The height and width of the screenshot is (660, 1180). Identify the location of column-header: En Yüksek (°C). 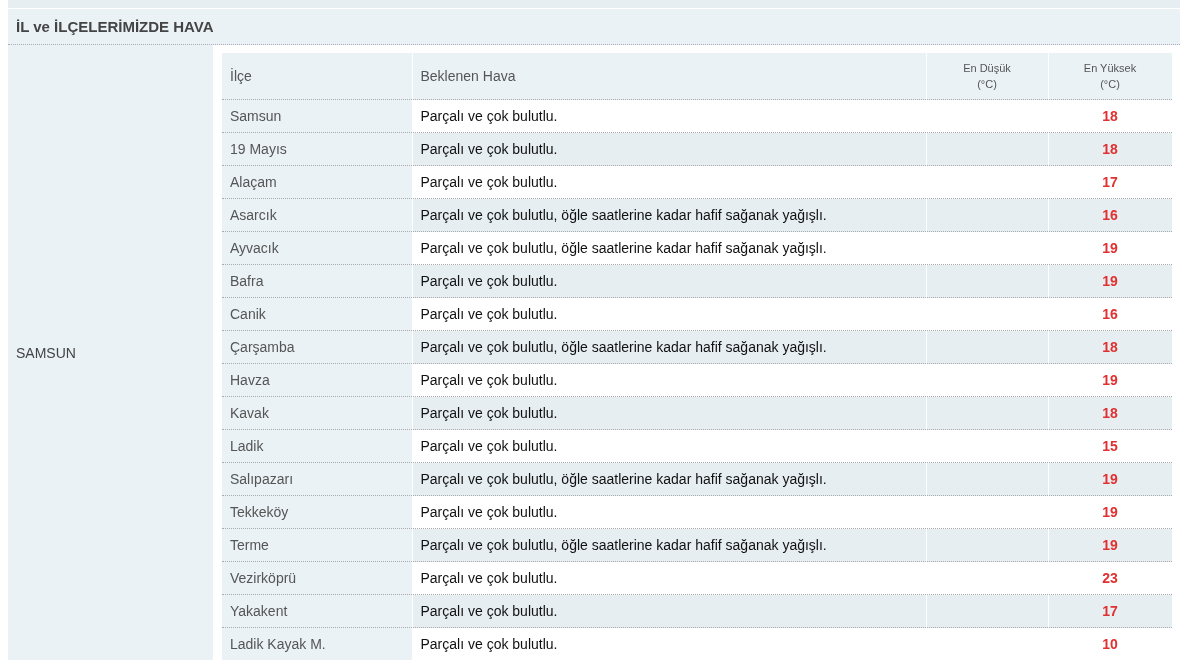
(1110, 76).